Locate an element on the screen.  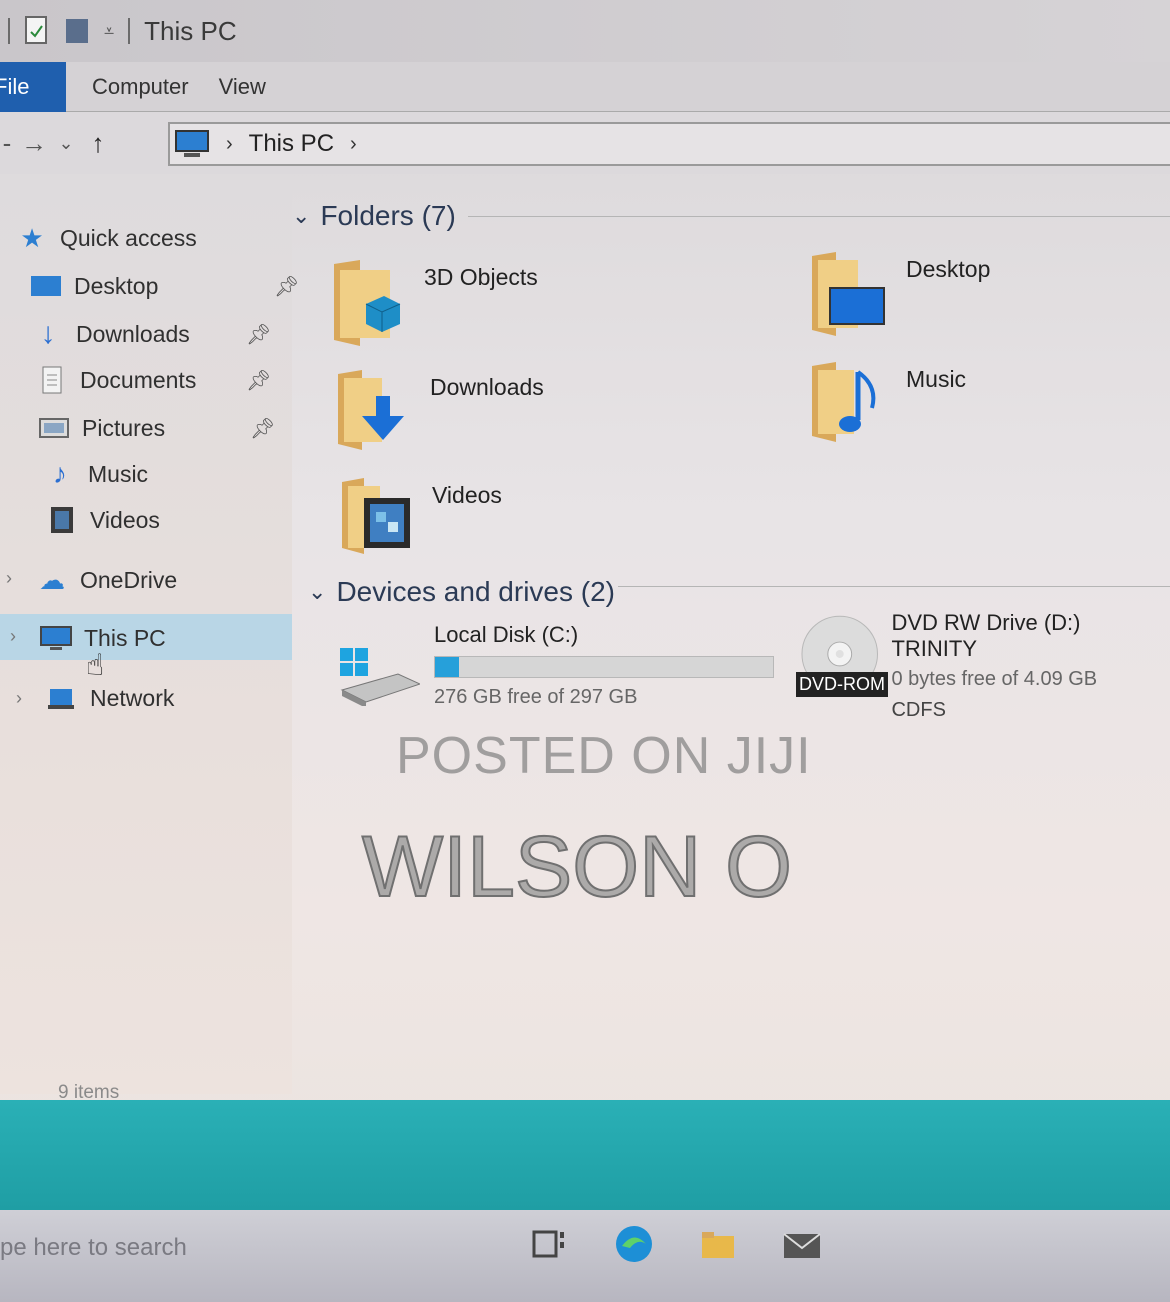
up-icon: ↑ is located at coordinates (98, 143).